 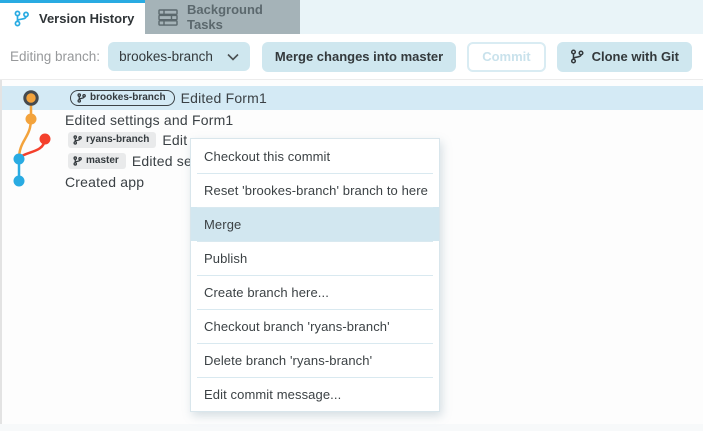 I want to click on tasks-stack-icon, so click(x=168, y=17).